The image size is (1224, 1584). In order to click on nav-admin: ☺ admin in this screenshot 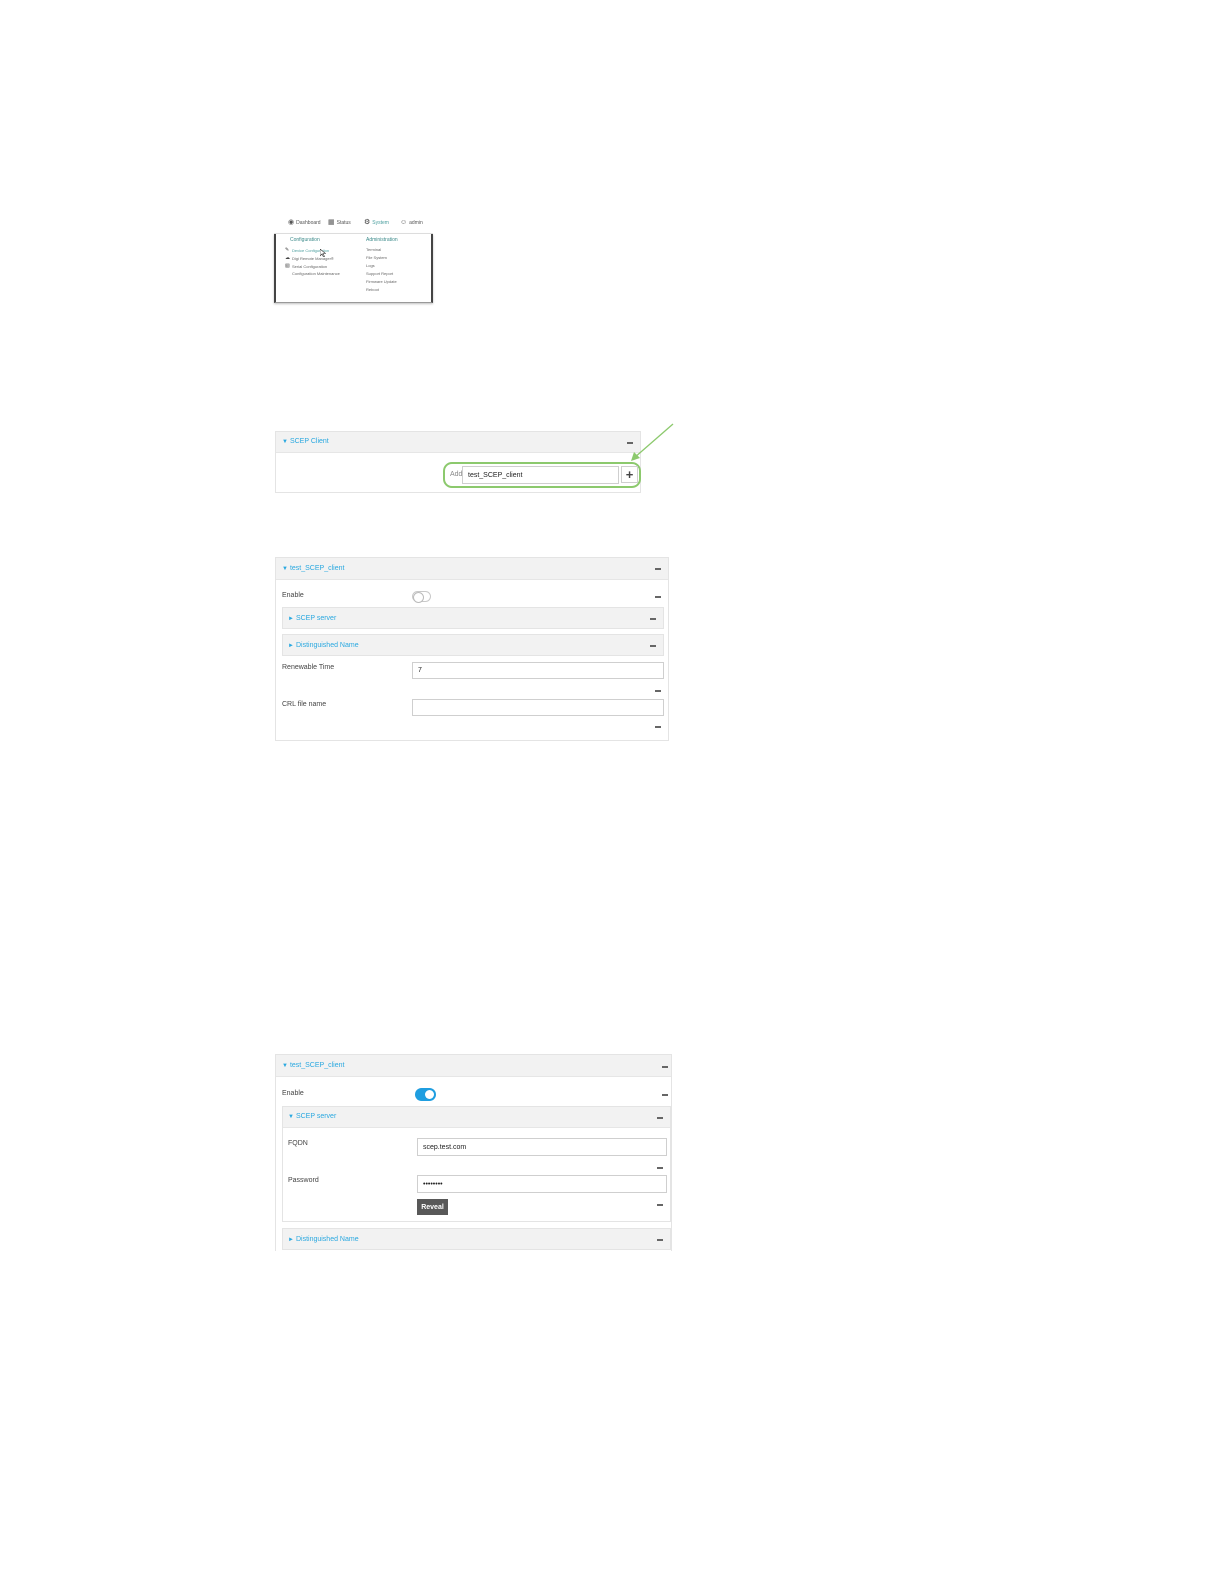, I will do `click(411, 222)`.